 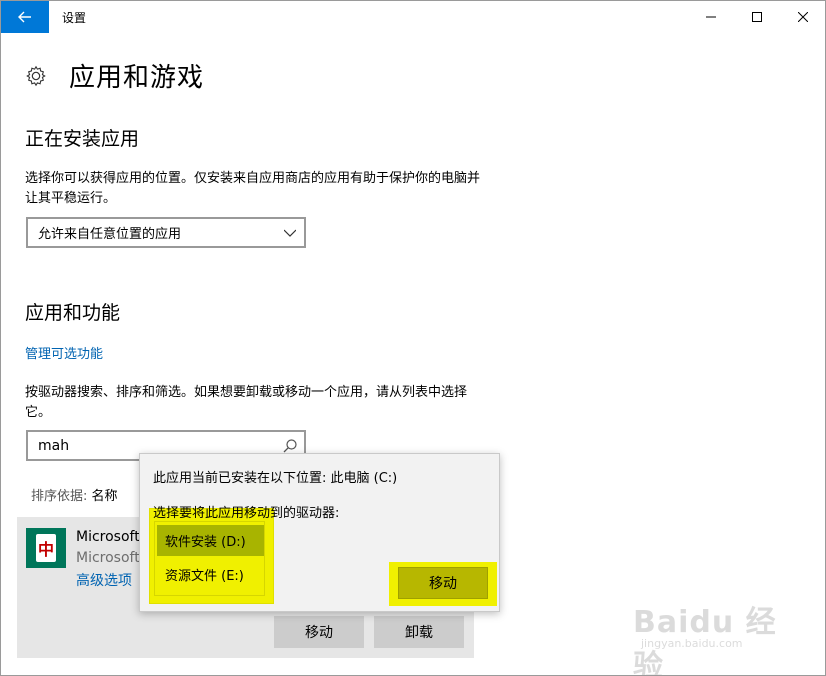 I want to click on dropdown-value: 允许来自任意位置的应用, so click(x=110, y=234).